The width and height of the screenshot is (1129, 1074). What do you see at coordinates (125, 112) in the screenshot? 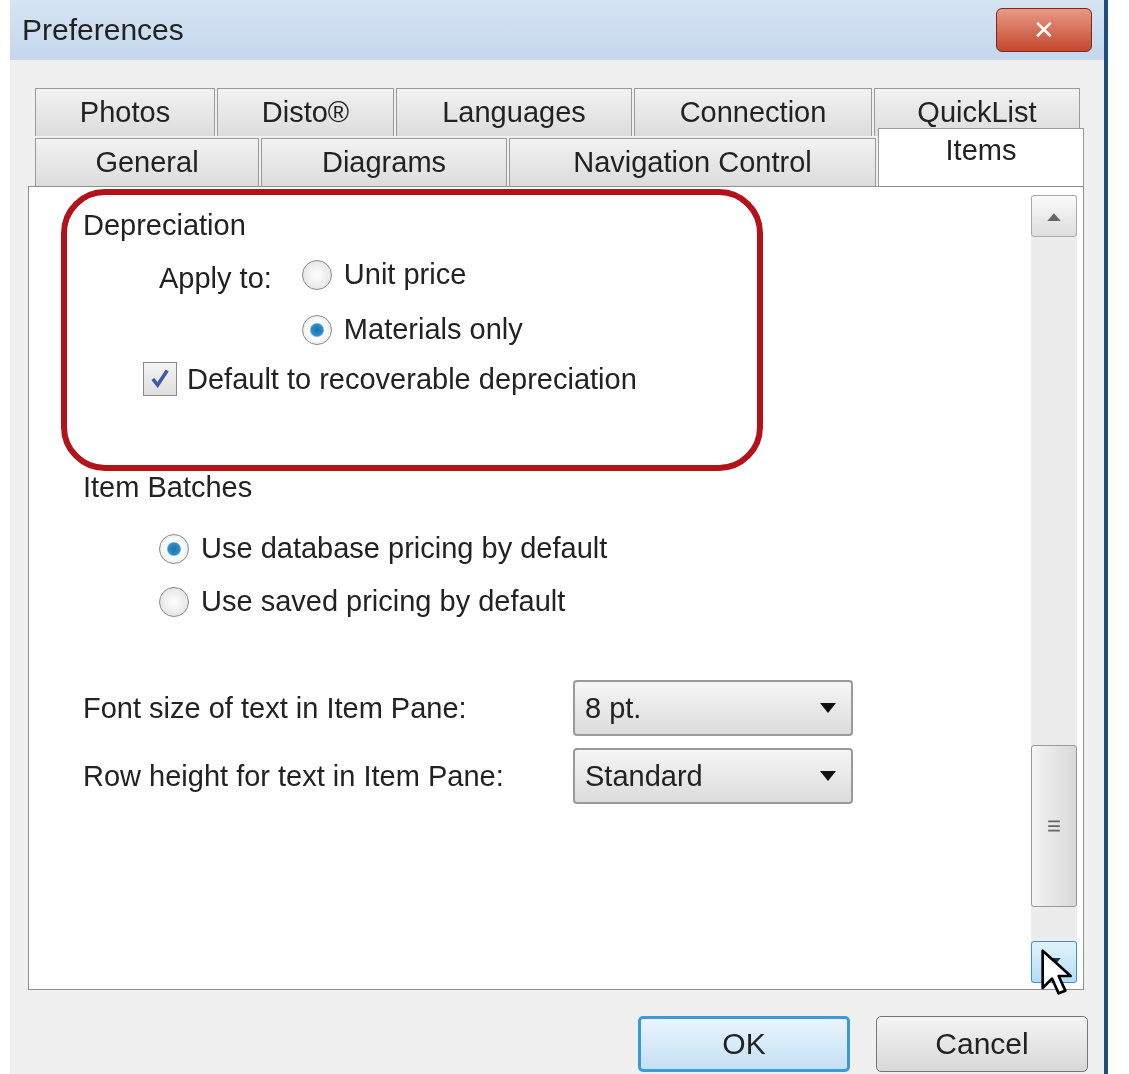
I see `tab: Photos` at bounding box center [125, 112].